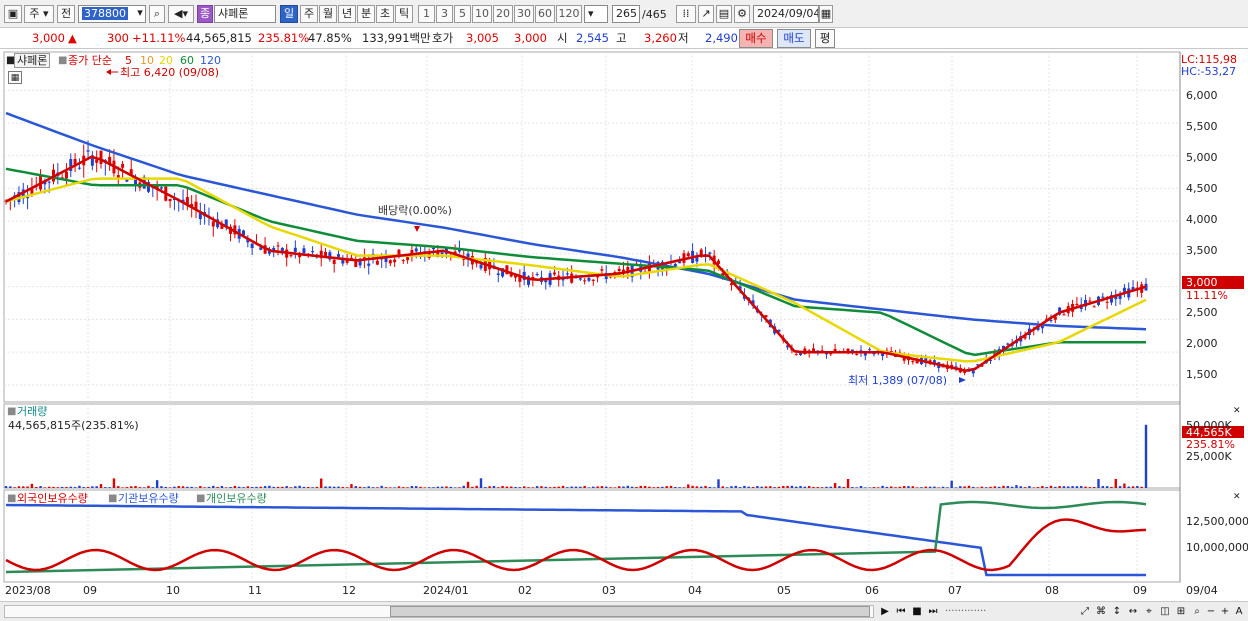 This screenshot has height=621, width=1248. I want to click on y-tick-1500: 1,500, so click(1202, 374).